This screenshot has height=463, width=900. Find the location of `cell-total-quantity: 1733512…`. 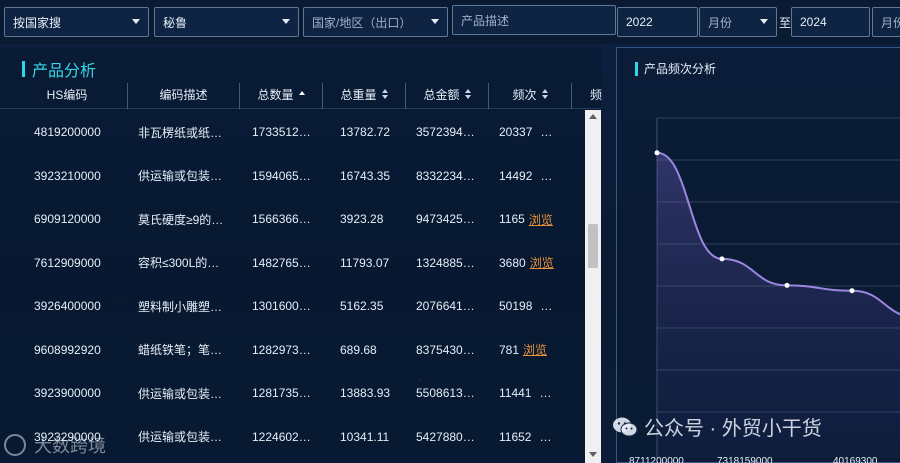

cell-total-quantity: 1733512… is located at coordinates (281, 132).